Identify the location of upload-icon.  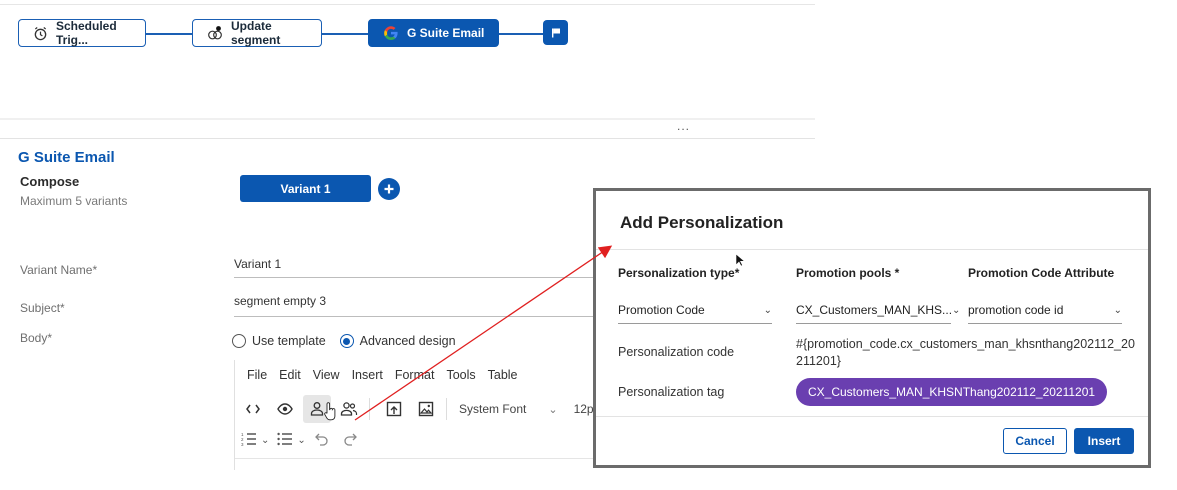
(394, 409).